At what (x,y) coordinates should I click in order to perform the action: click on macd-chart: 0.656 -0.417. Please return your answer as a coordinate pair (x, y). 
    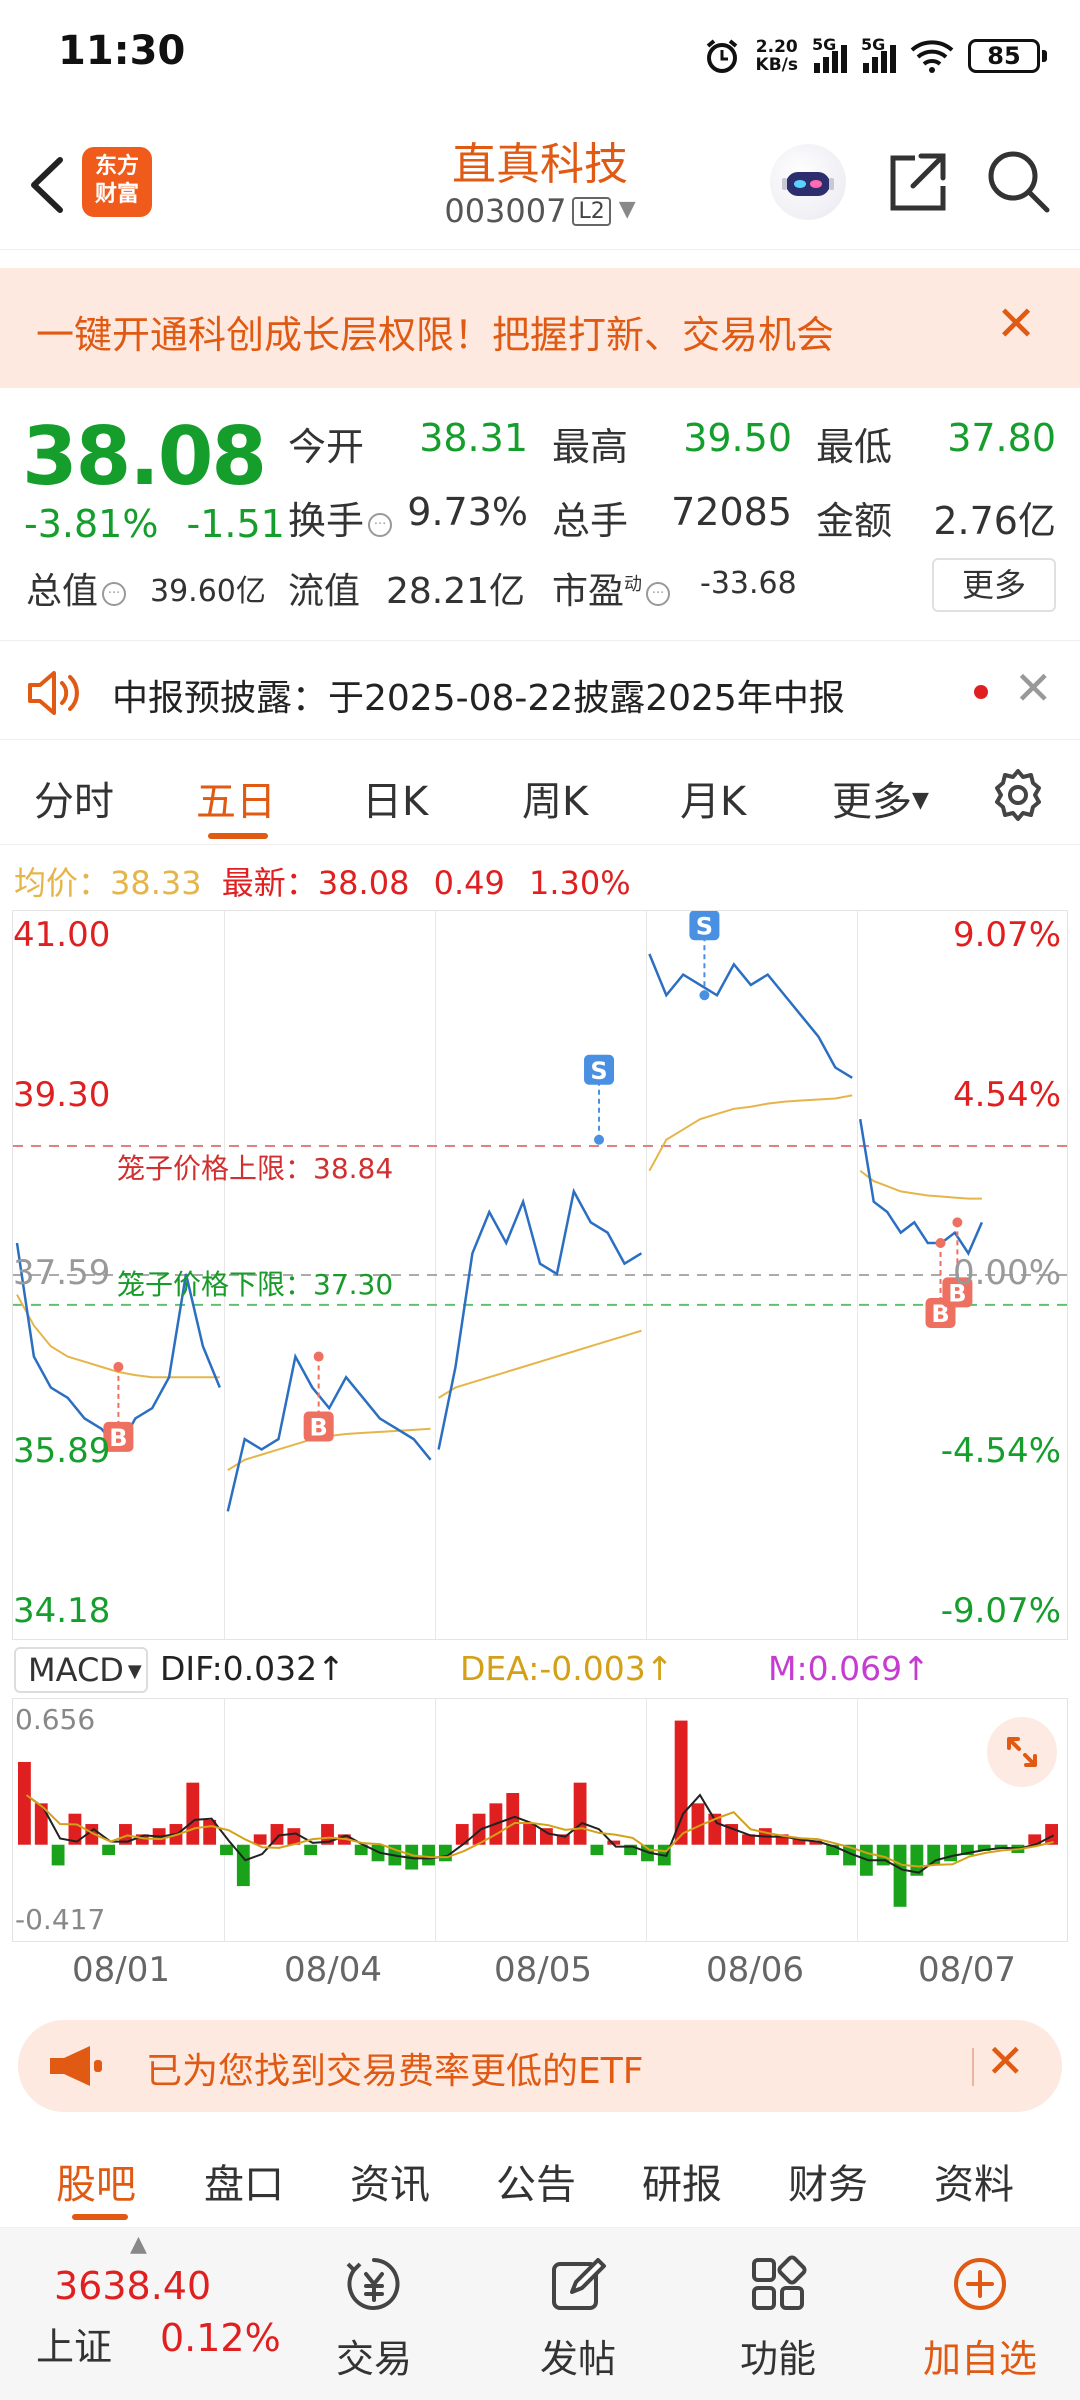
    Looking at the image, I should click on (540, 1820).